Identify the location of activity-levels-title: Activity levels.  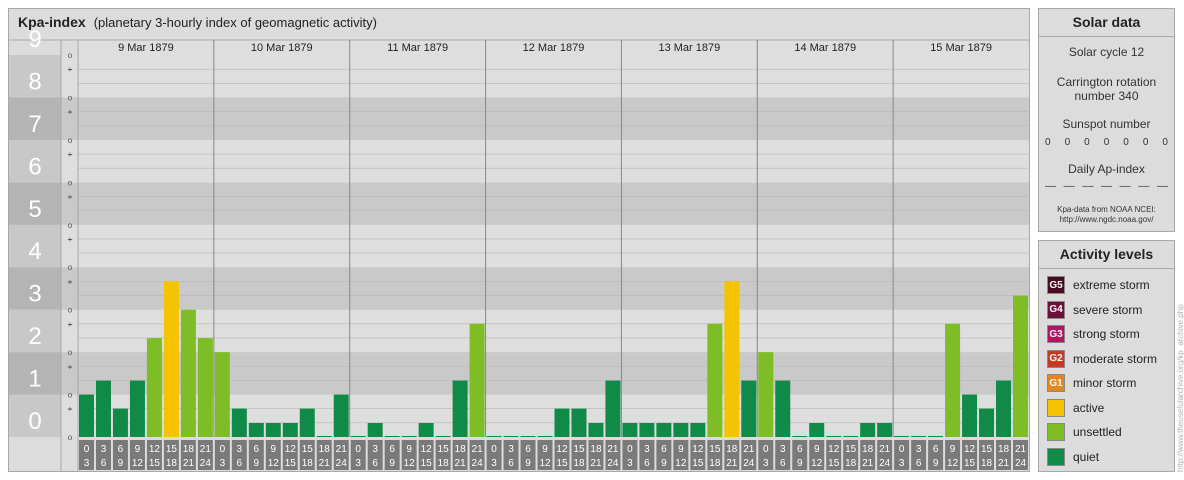
(1106, 255).